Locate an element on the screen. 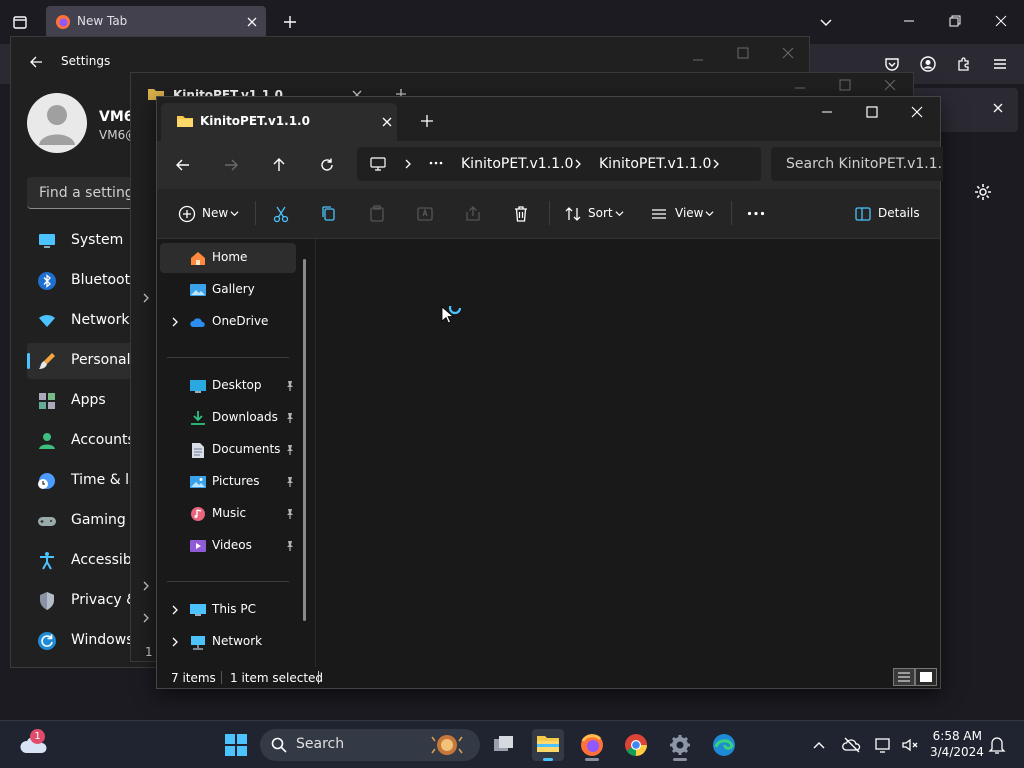  account-icon is located at coordinates (928, 64).